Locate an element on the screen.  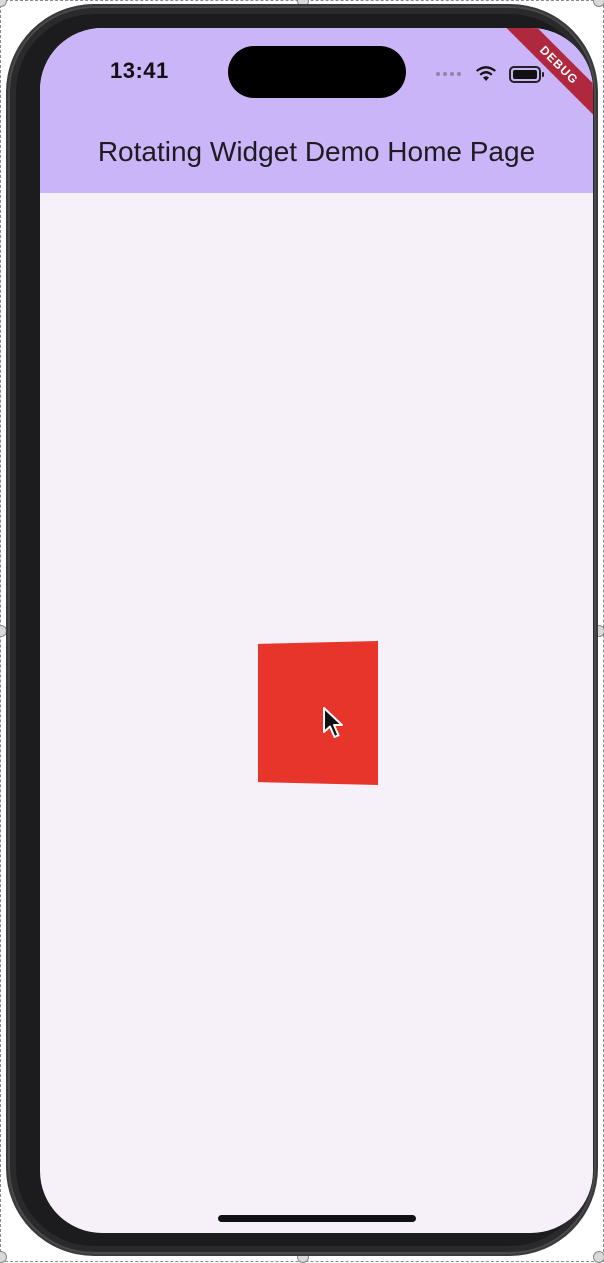
status-icons is located at coordinates (490, 74).